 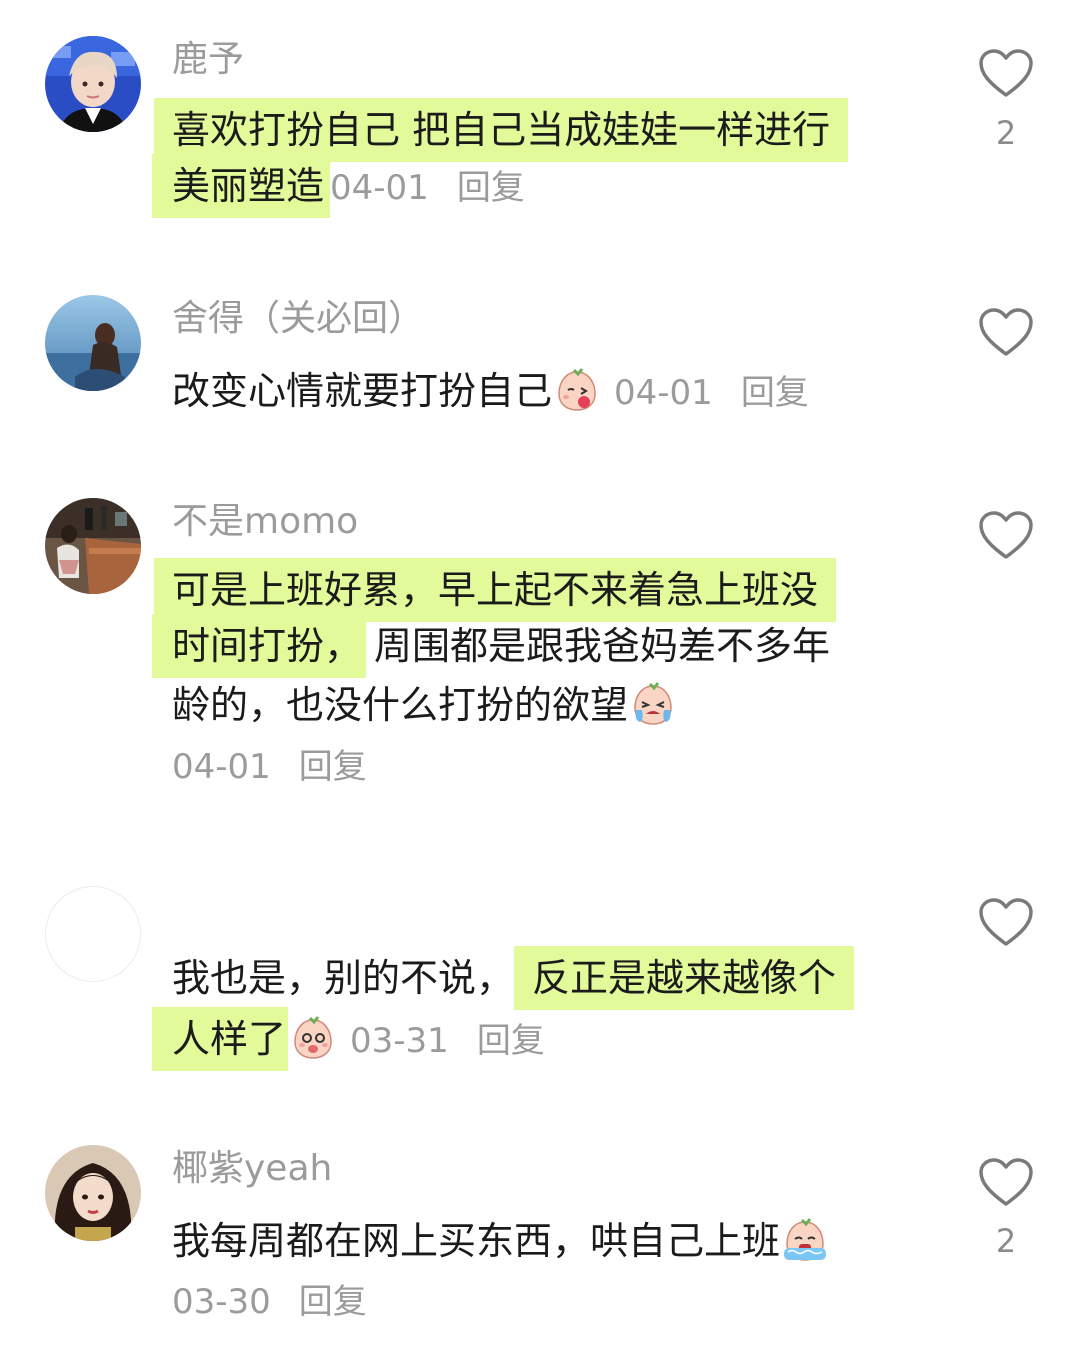 What do you see at coordinates (265, 521) in the screenshot?
I see `username: 不是momo` at bounding box center [265, 521].